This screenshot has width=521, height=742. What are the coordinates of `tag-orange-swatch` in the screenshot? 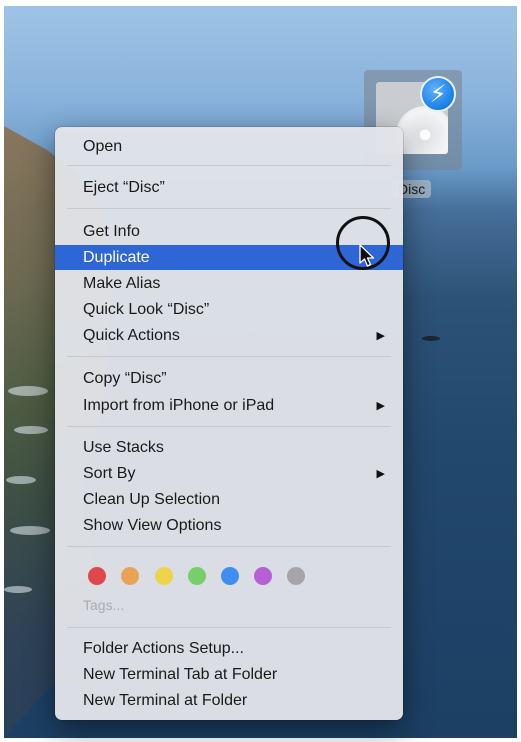 It's located at (130, 576).